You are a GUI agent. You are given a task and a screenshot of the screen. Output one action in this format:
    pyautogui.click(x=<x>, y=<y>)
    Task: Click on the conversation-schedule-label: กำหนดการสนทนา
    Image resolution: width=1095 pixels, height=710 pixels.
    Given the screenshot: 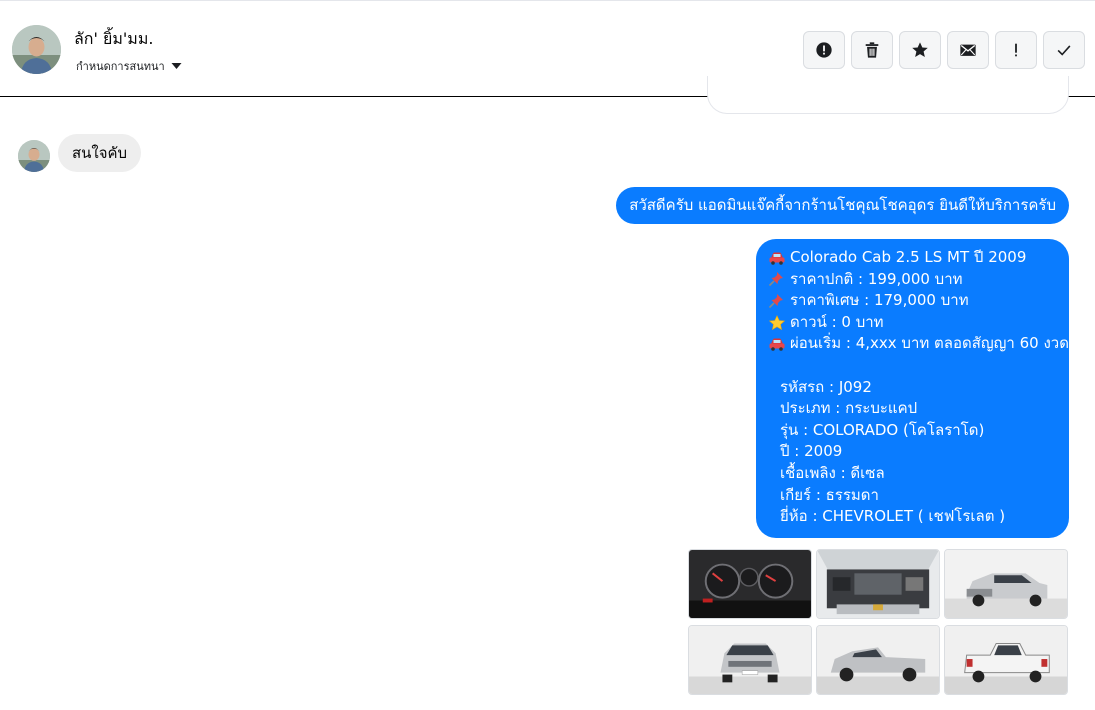 What is the action you would take?
    pyautogui.click(x=120, y=66)
    